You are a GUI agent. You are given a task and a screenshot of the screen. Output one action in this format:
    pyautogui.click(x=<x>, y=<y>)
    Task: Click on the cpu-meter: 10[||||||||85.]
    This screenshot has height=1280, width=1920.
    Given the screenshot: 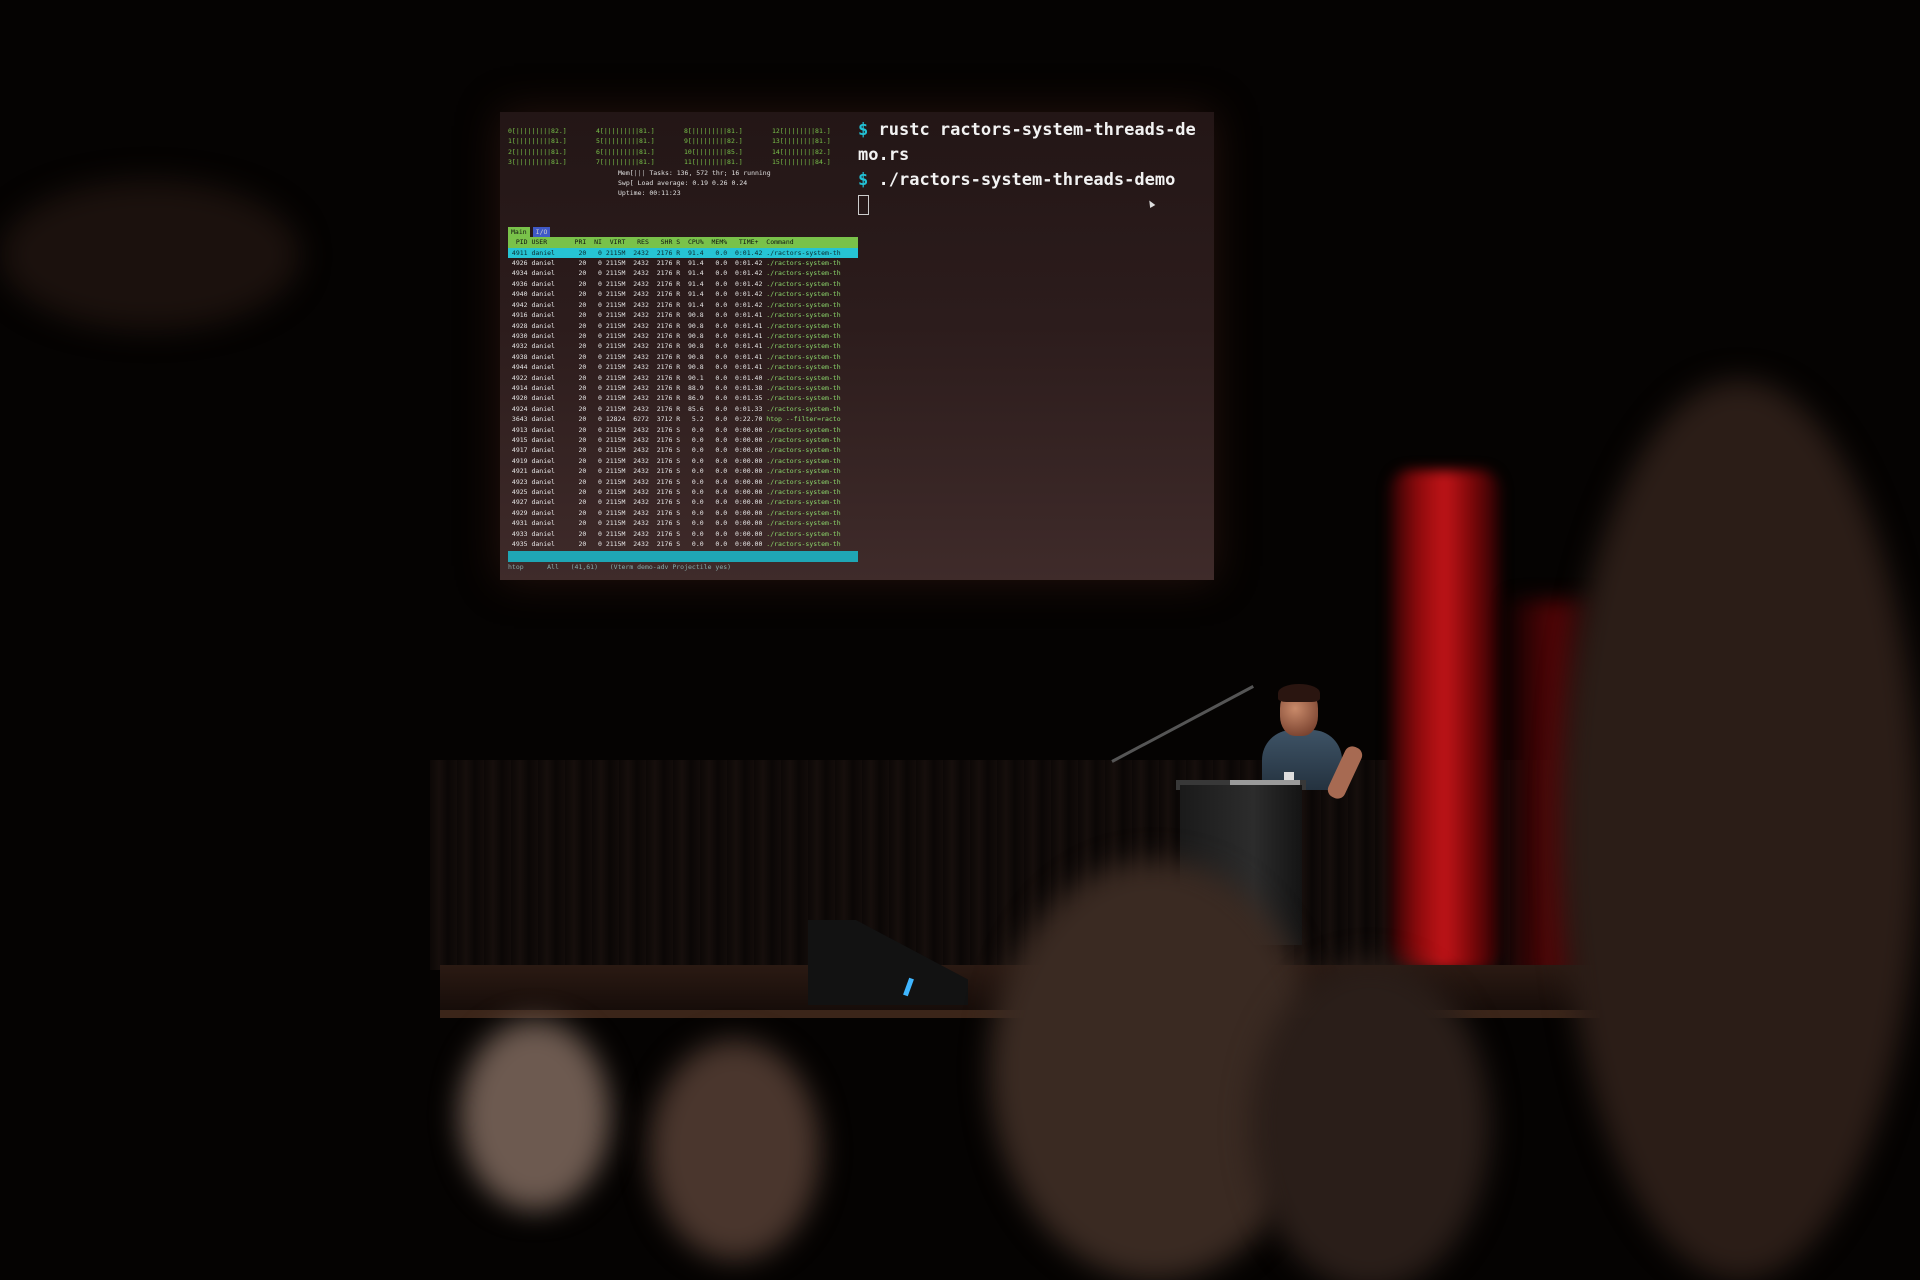 What is the action you would take?
    pyautogui.click(x=713, y=151)
    